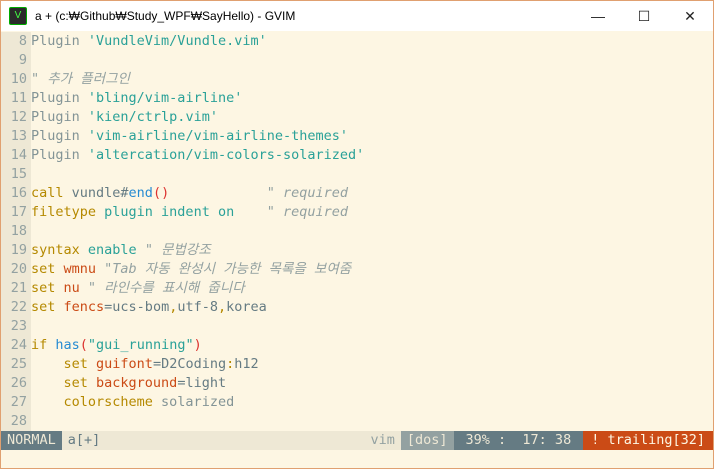 The height and width of the screenshot is (469, 714). Describe the element at coordinates (357, 402) in the screenshot. I see `code-line: 27 colorscheme solarized` at that location.